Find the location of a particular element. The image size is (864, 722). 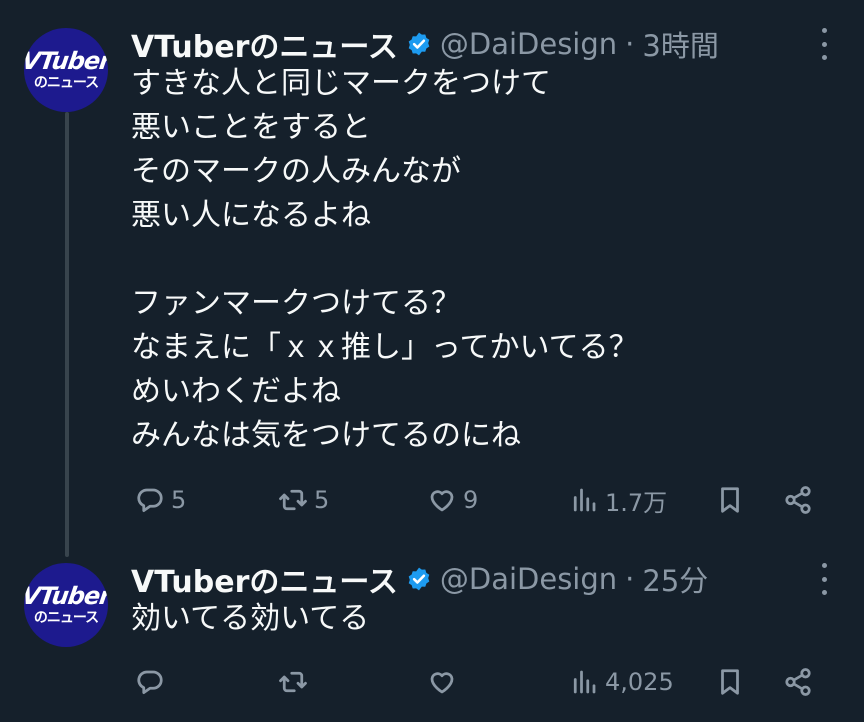

tweet-actions: 5 5 9 1.7万 is located at coordinates (481, 500).